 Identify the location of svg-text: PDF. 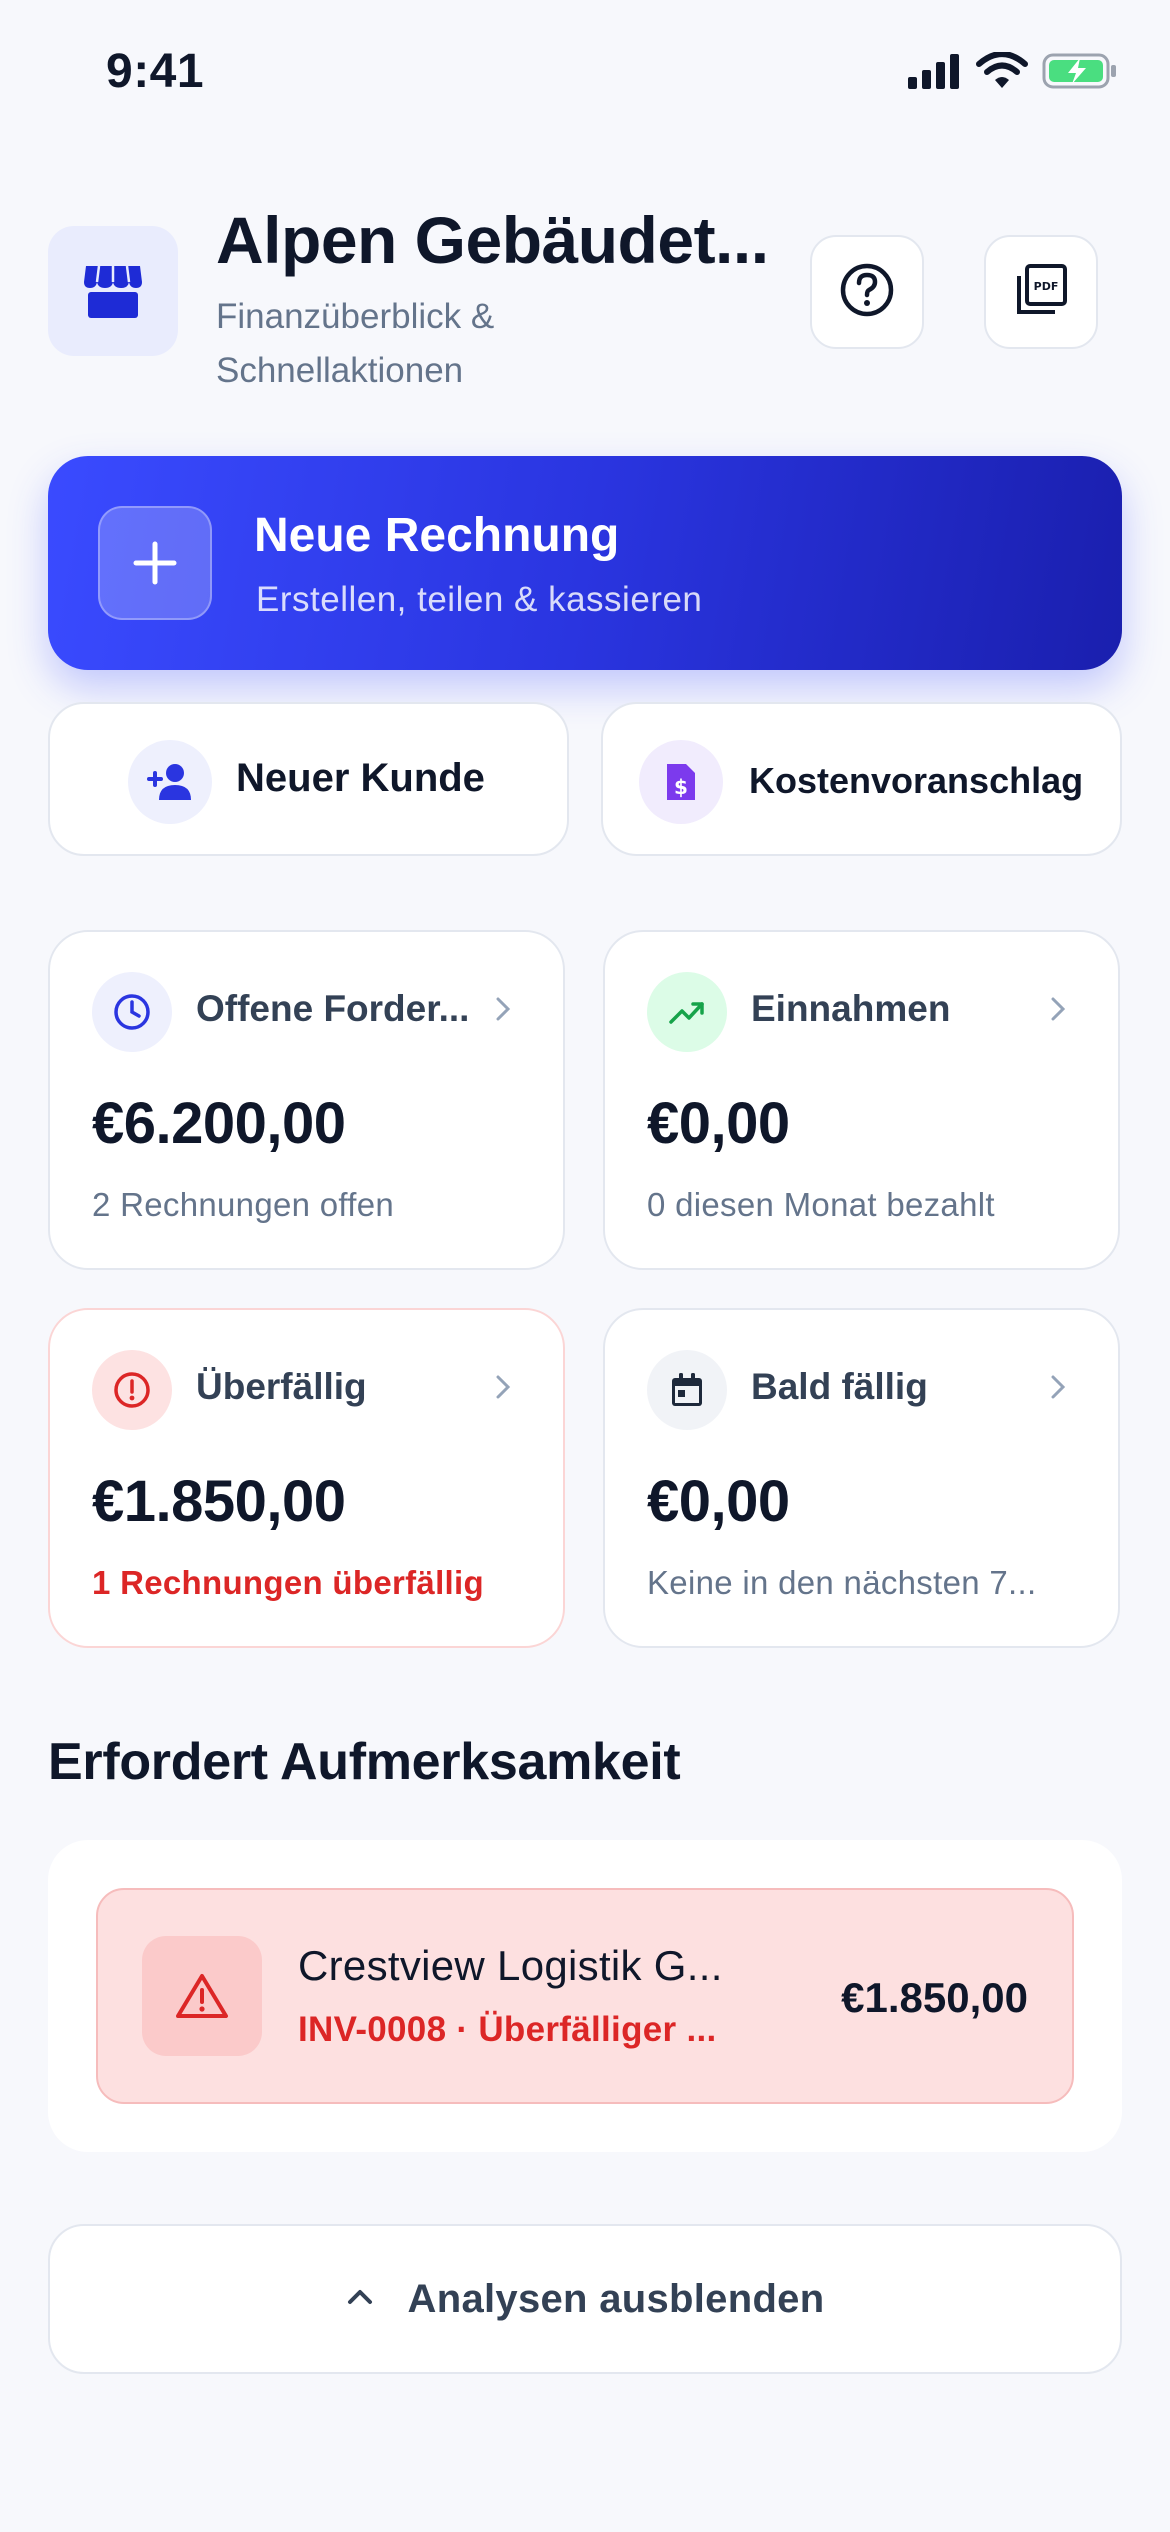
(1046, 286).